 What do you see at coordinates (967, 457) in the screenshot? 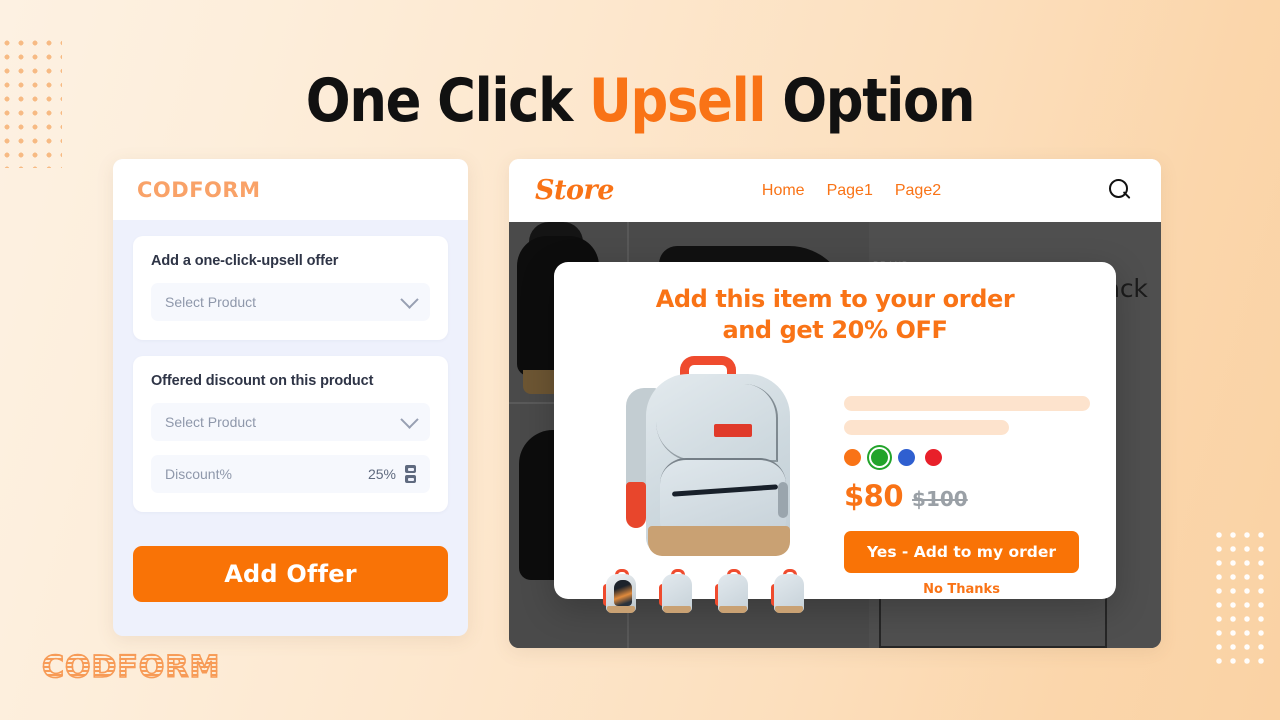
I see `color-swatches` at bounding box center [967, 457].